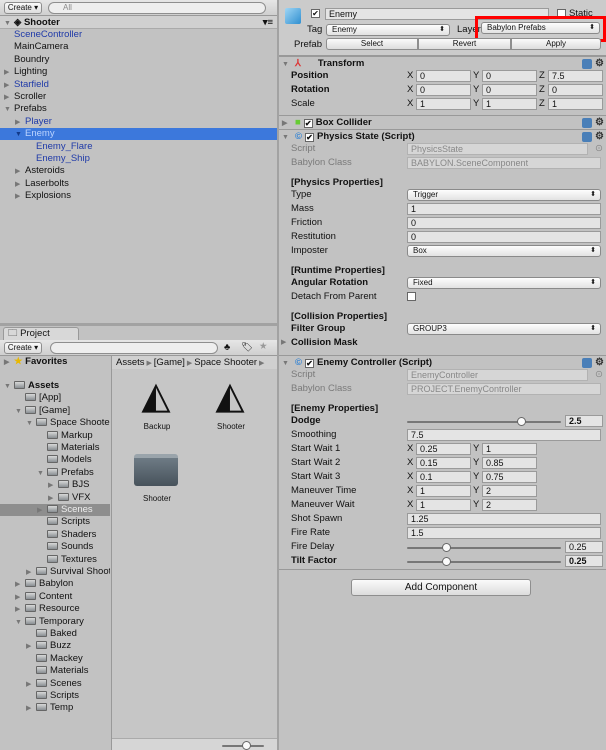  Describe the element at coordinates (504, 251) in the screenshot. I see `imposter-dropdown: Box` at that location.